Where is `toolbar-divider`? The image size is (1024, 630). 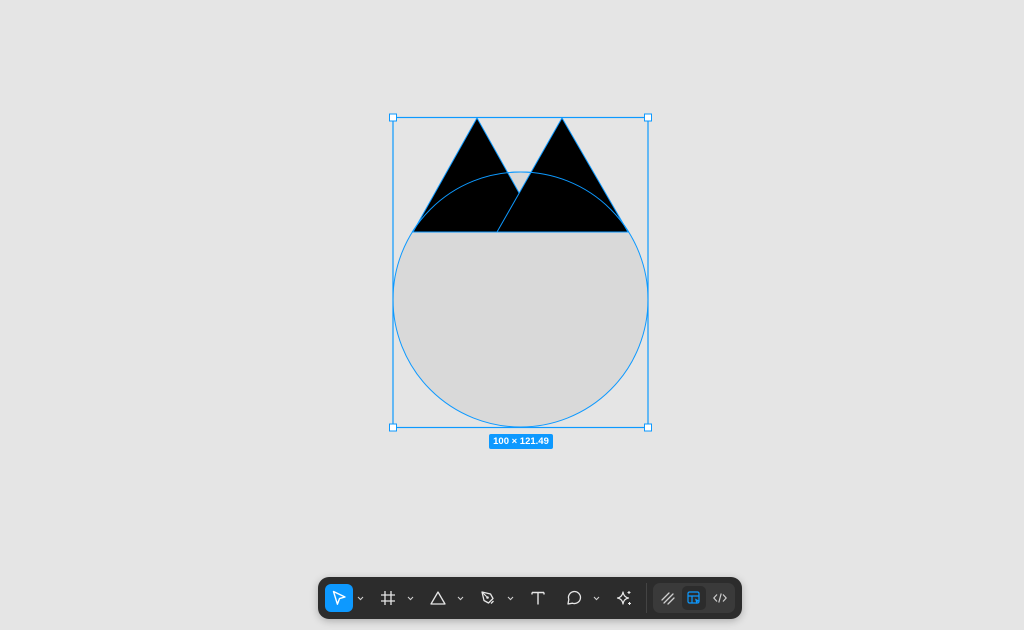
toolbar-divider is located at coordinates (646, 598).